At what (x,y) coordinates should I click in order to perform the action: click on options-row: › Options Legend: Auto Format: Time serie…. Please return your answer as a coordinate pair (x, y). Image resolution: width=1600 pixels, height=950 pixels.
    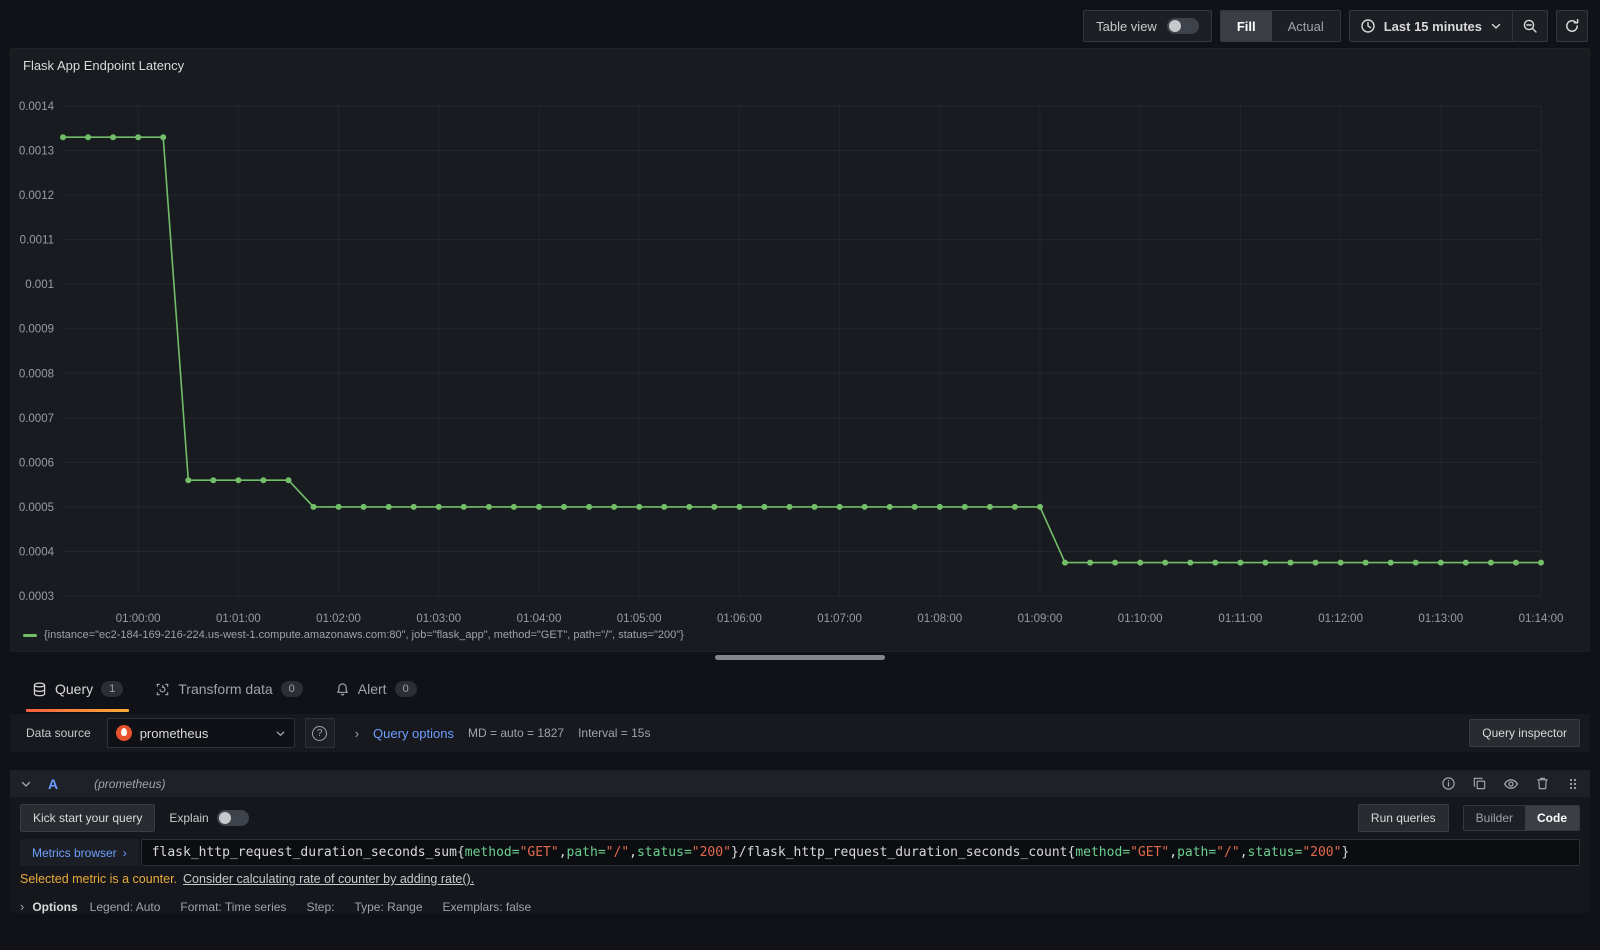
    Looking at the image, I should click on (800, 906).